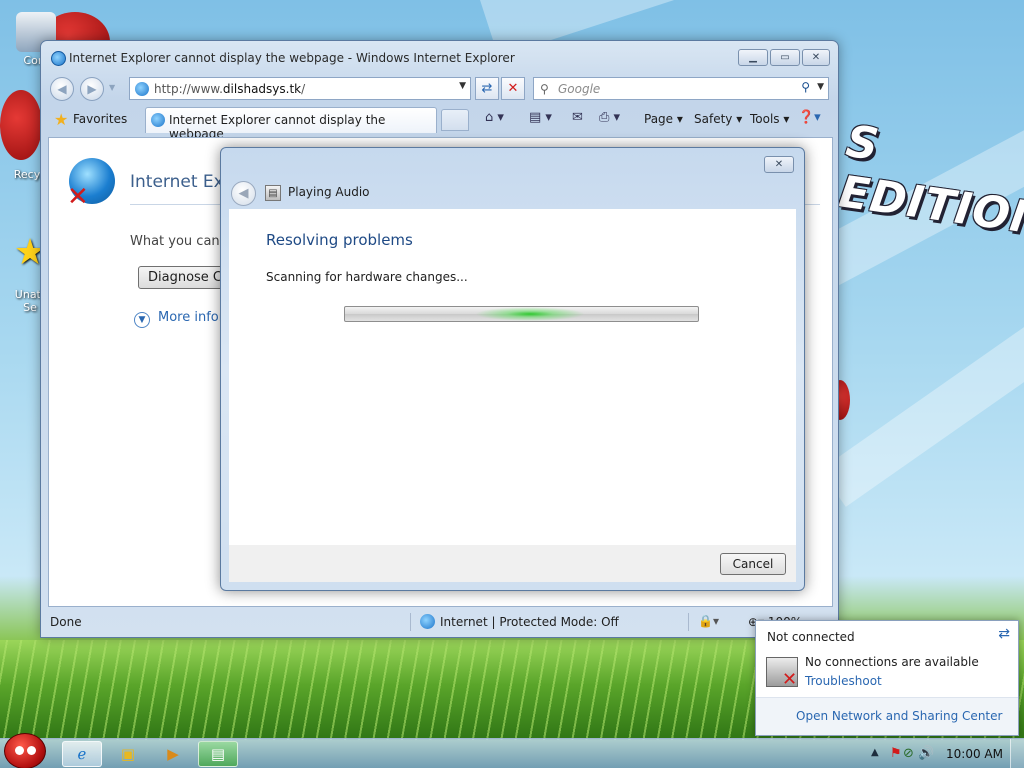  I want to click on security-zone: Internet | Protected Mode: Off, so click(519, 621).